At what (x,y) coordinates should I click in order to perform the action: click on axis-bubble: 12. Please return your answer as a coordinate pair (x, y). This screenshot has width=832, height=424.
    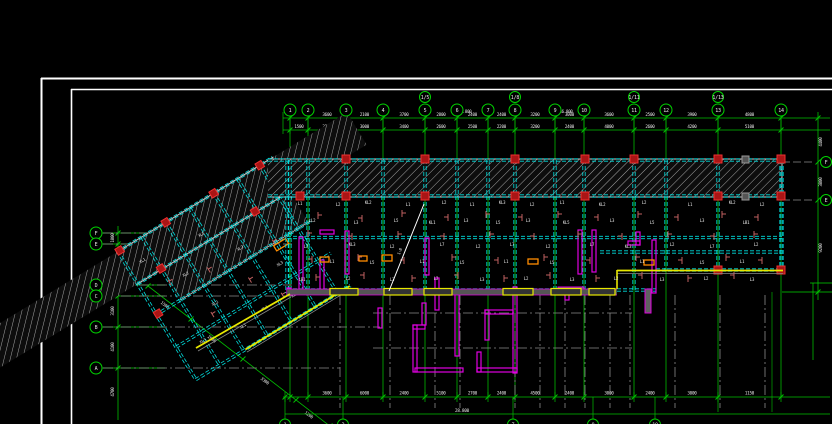
    Looking at the image, I should click on (666, 110).